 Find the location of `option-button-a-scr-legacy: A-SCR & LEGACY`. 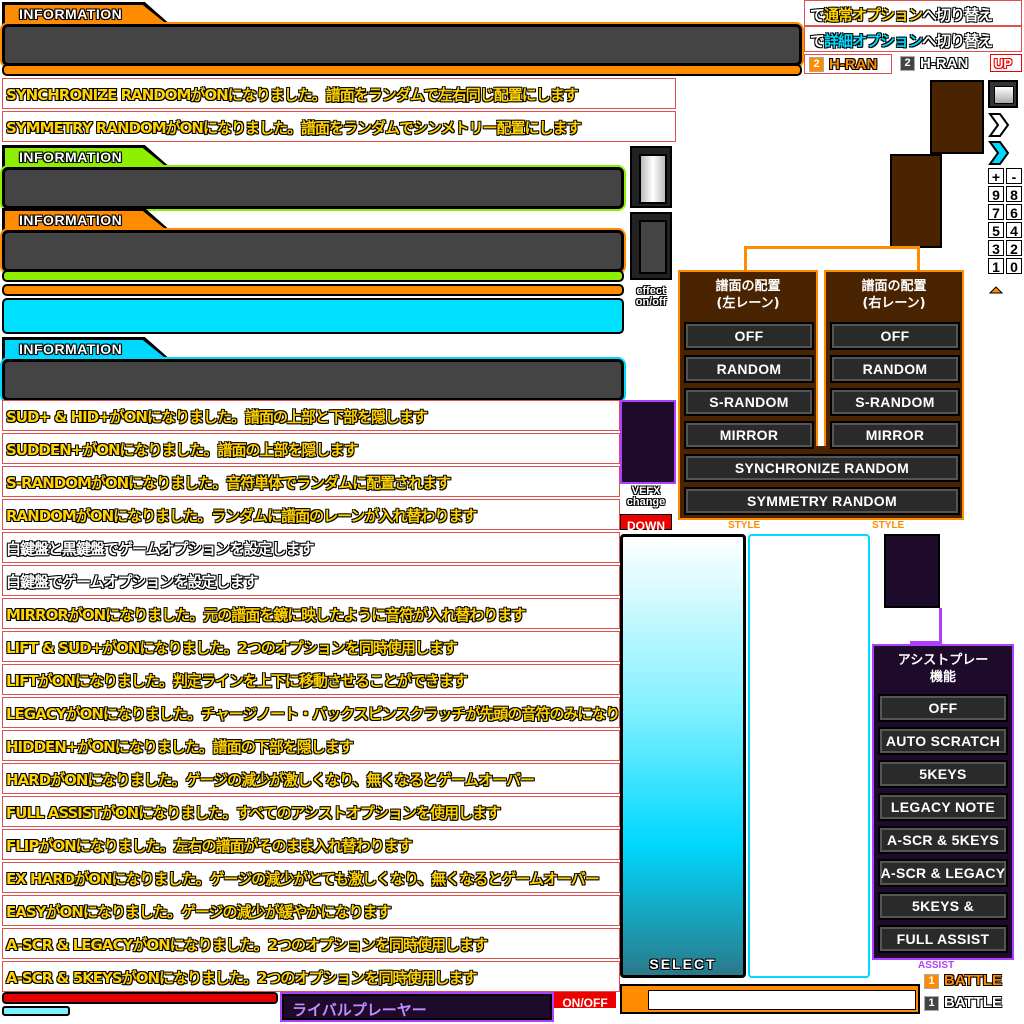

option-button-a-scr-legacy: A-SCR & LEGACY is located at coordinates (943, 873).